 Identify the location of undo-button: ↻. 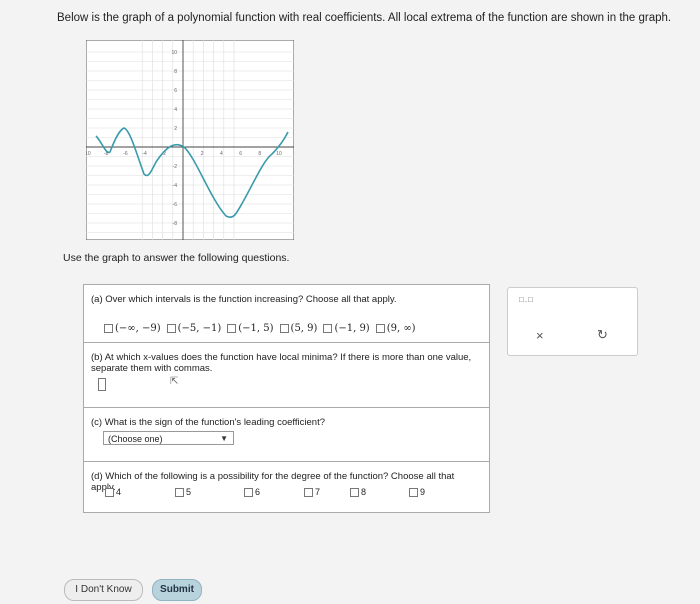
(602, 335).